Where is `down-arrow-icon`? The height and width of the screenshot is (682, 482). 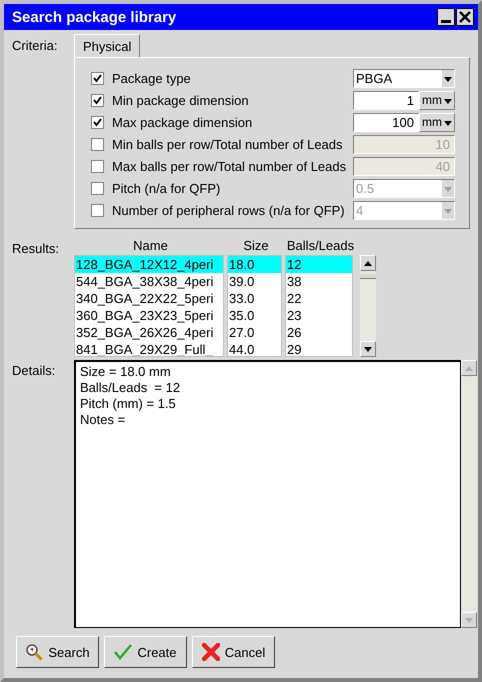 down-arrow-icon is located at coordinates (368, 349).